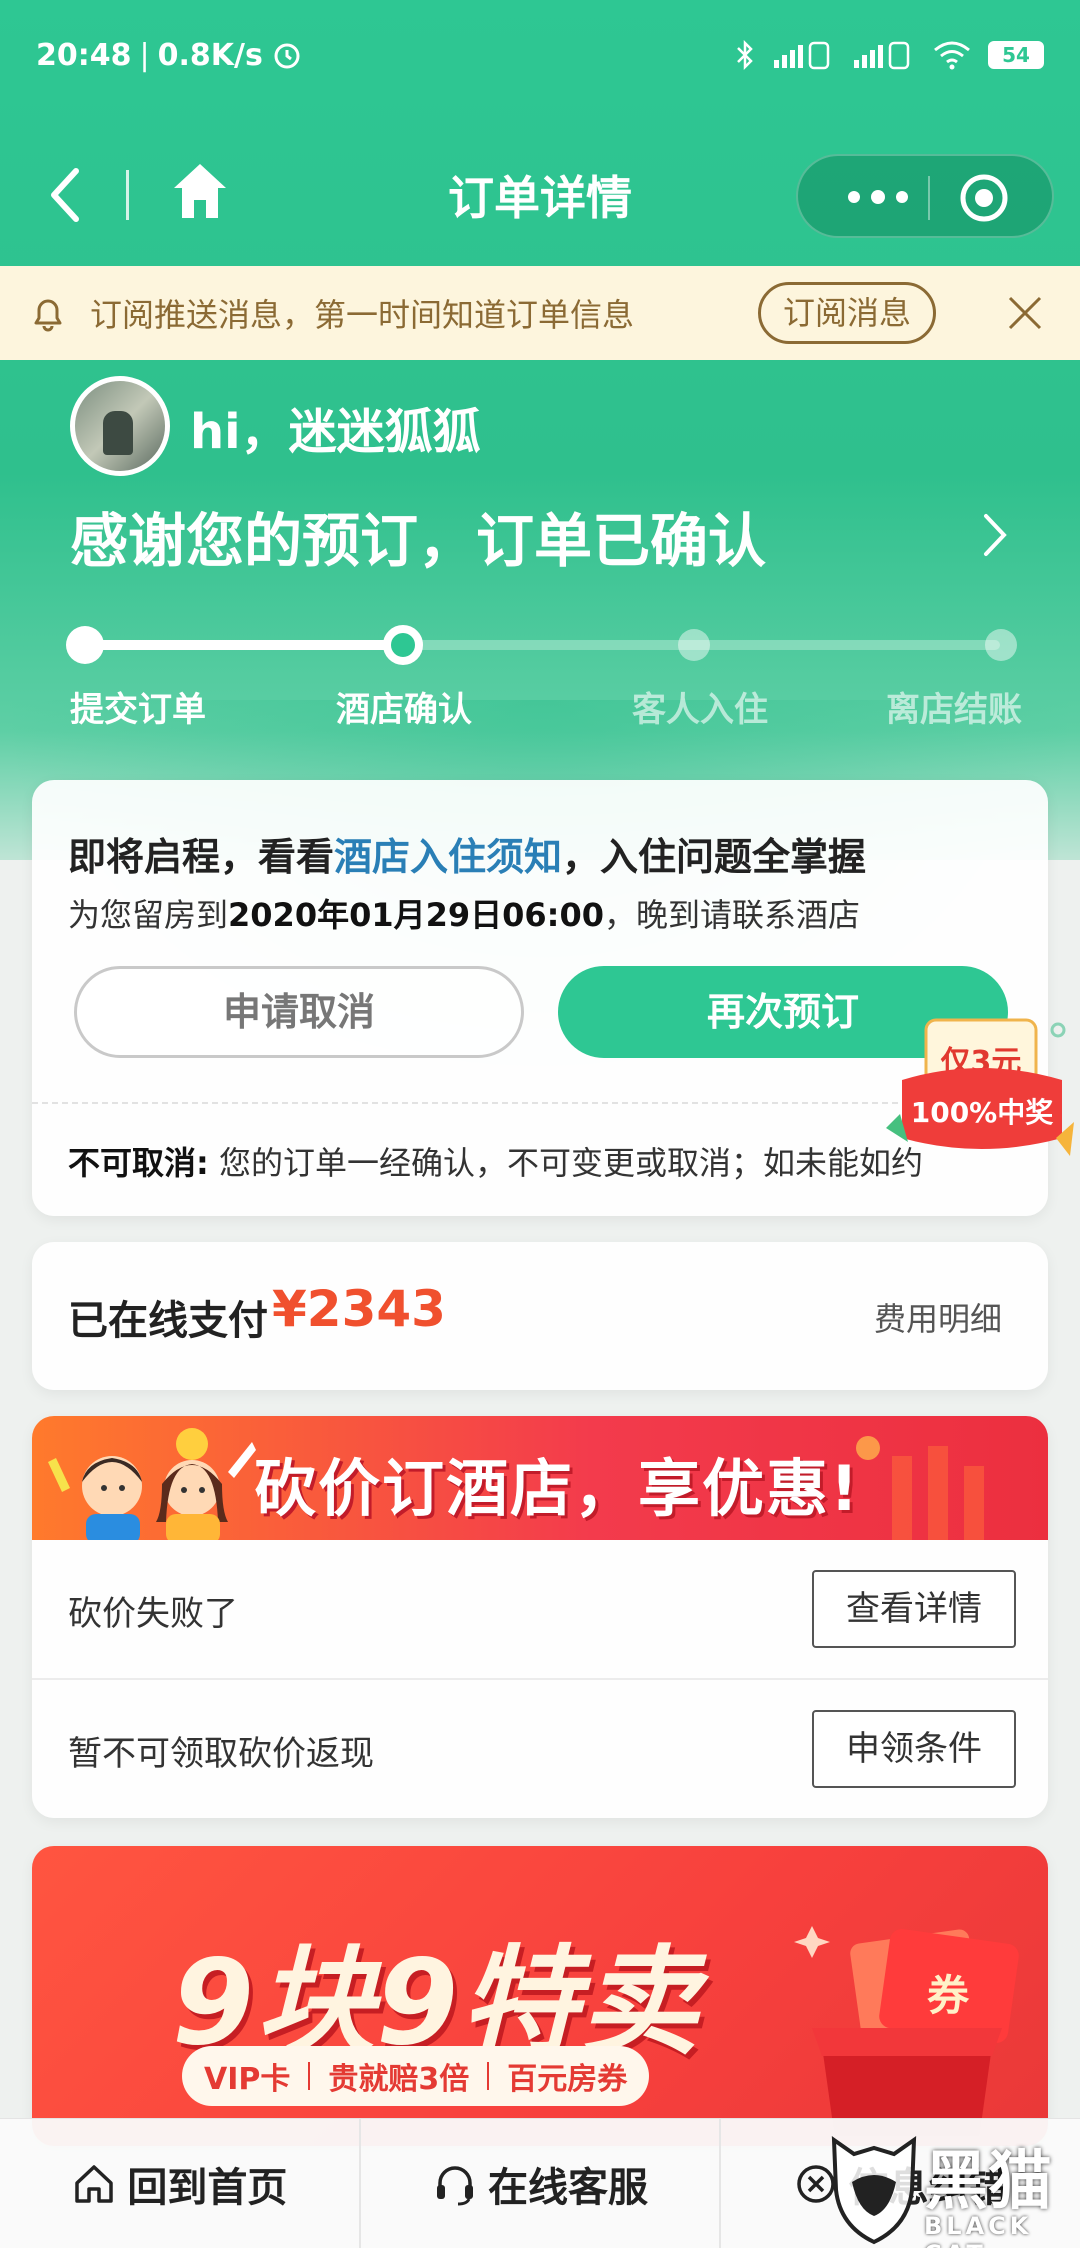 Image resolution: width=1080 pixels, height=2248 pixels. What do you see at coordinates (243, 645) in the screenshot?
I see `progress-fill` at bounding box center [243, 645].